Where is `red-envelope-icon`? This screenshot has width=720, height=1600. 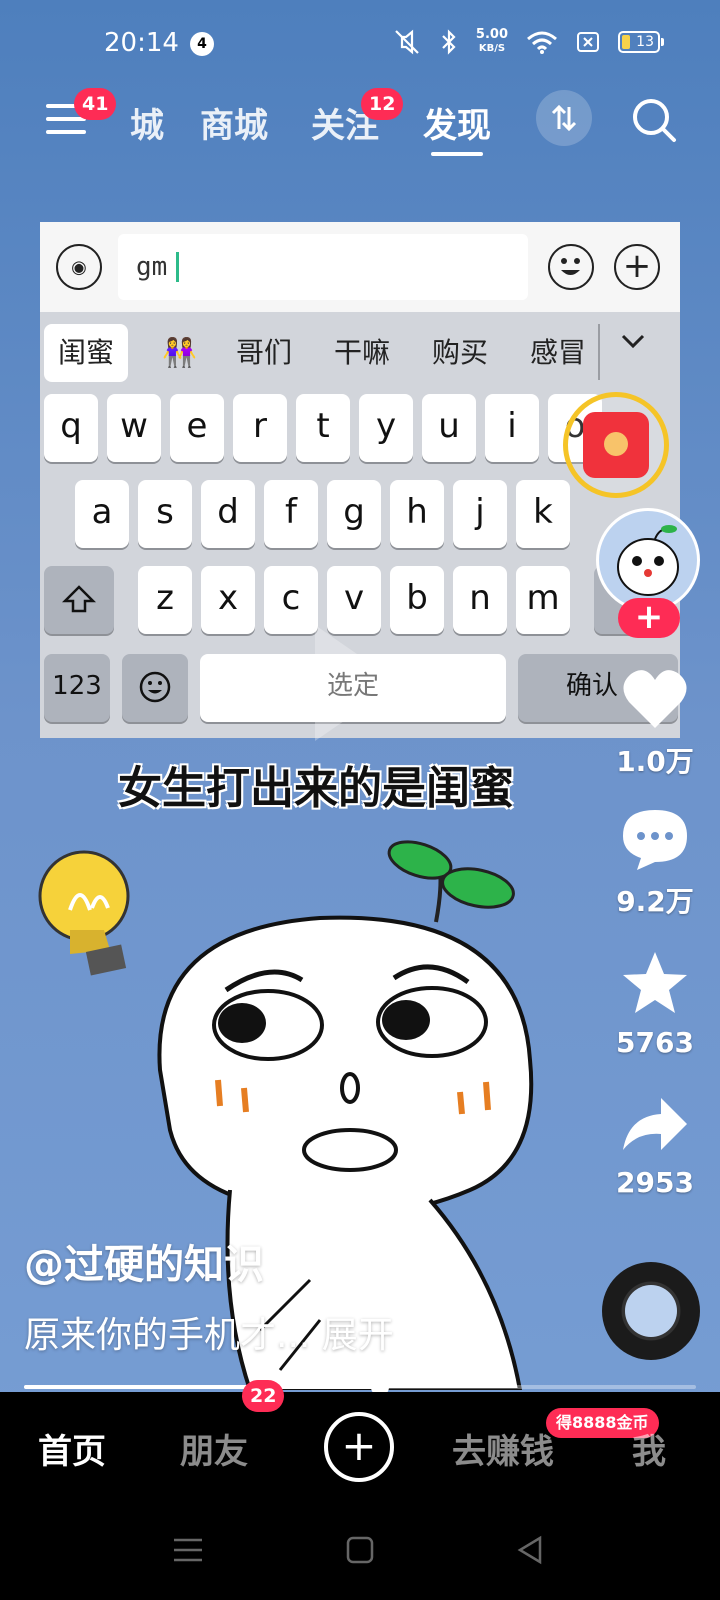
red-envelope-icon is located at coordinates (616, 445).